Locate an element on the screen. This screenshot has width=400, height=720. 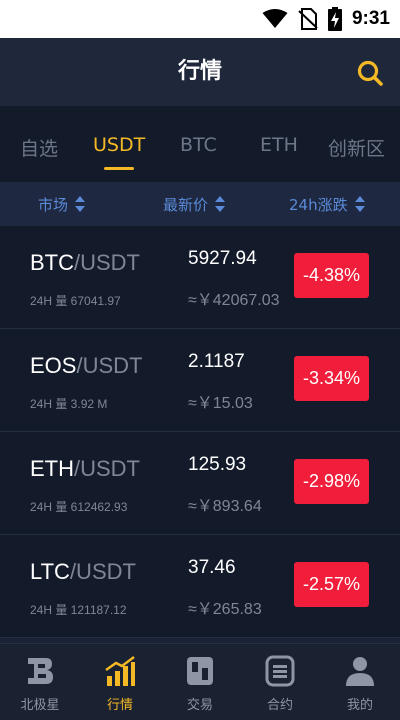
pair-name: BTC/USDT is located at coordinates (85, 263).